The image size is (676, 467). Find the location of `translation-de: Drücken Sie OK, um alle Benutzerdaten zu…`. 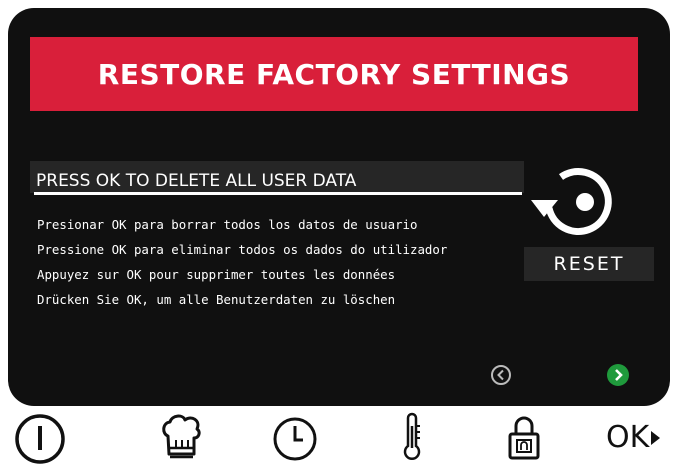

translation-de: Drücken Sie OK, um alle Benutzerdaten zu… is located at coordinates (216, 299).